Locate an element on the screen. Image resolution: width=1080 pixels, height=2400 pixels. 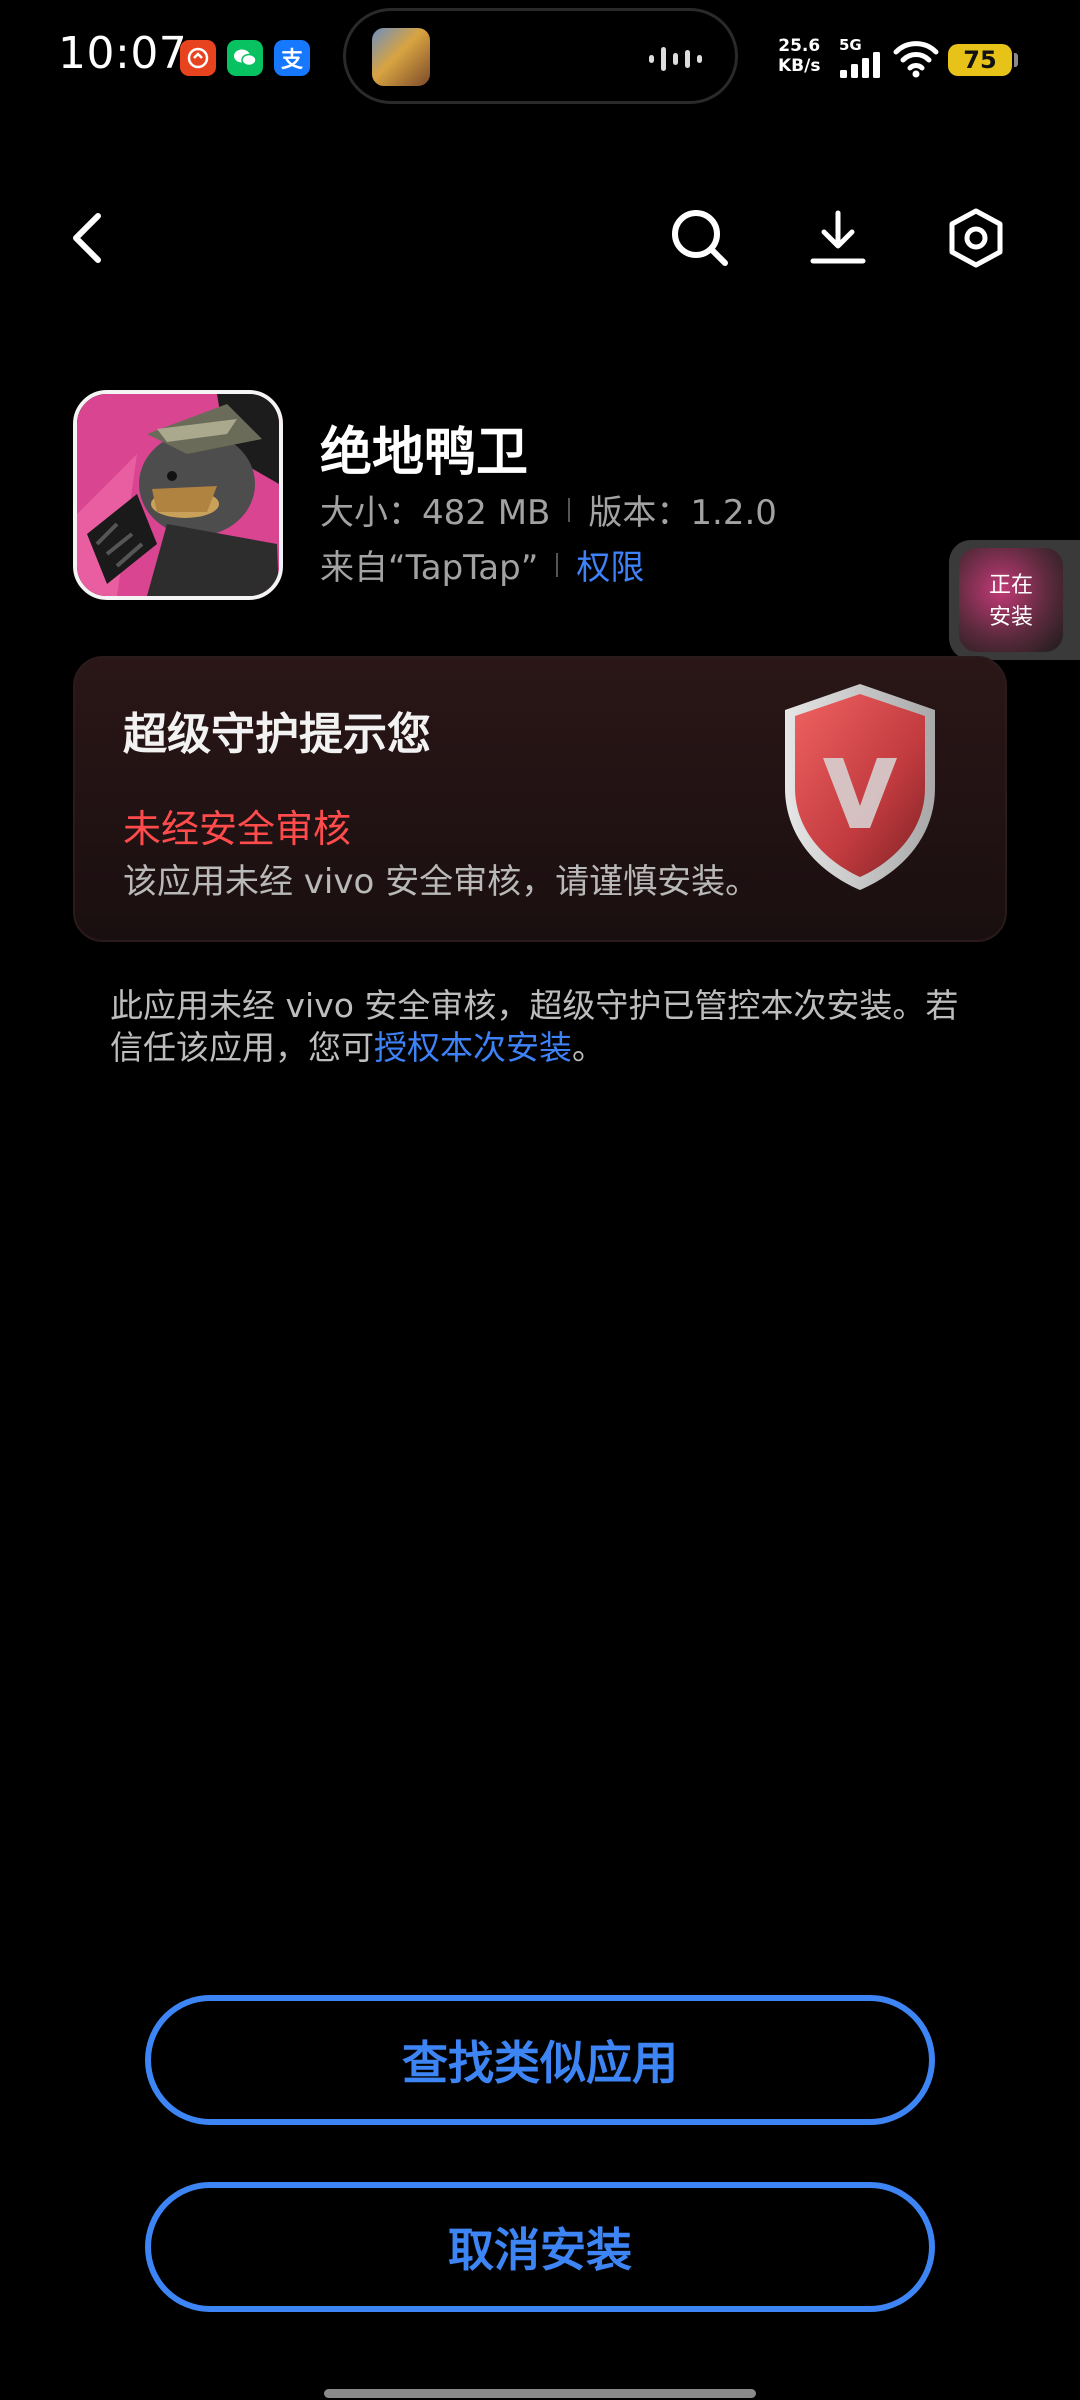
app-meta-size-version: 大小：482 MB 版本：1.2.0 is located at coordinates (548, 509).